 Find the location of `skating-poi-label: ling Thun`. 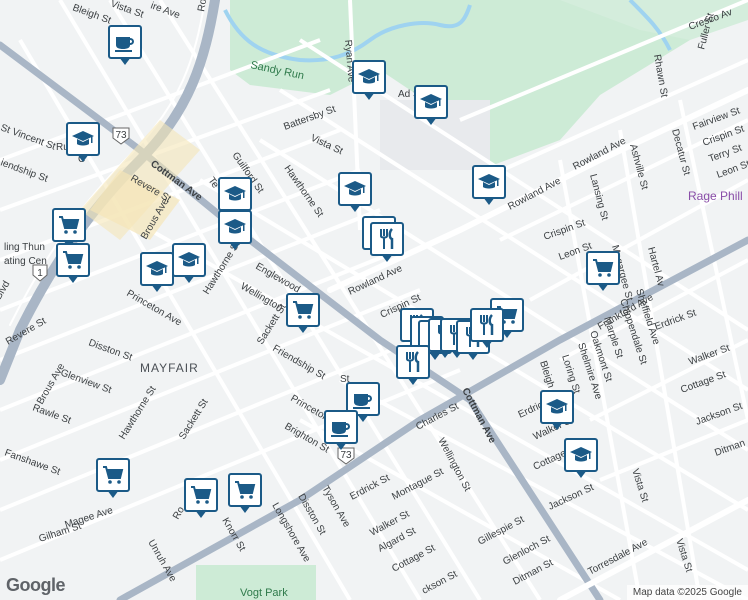

skating-poi-label: ling Thun is located at coordinates (24, 247).